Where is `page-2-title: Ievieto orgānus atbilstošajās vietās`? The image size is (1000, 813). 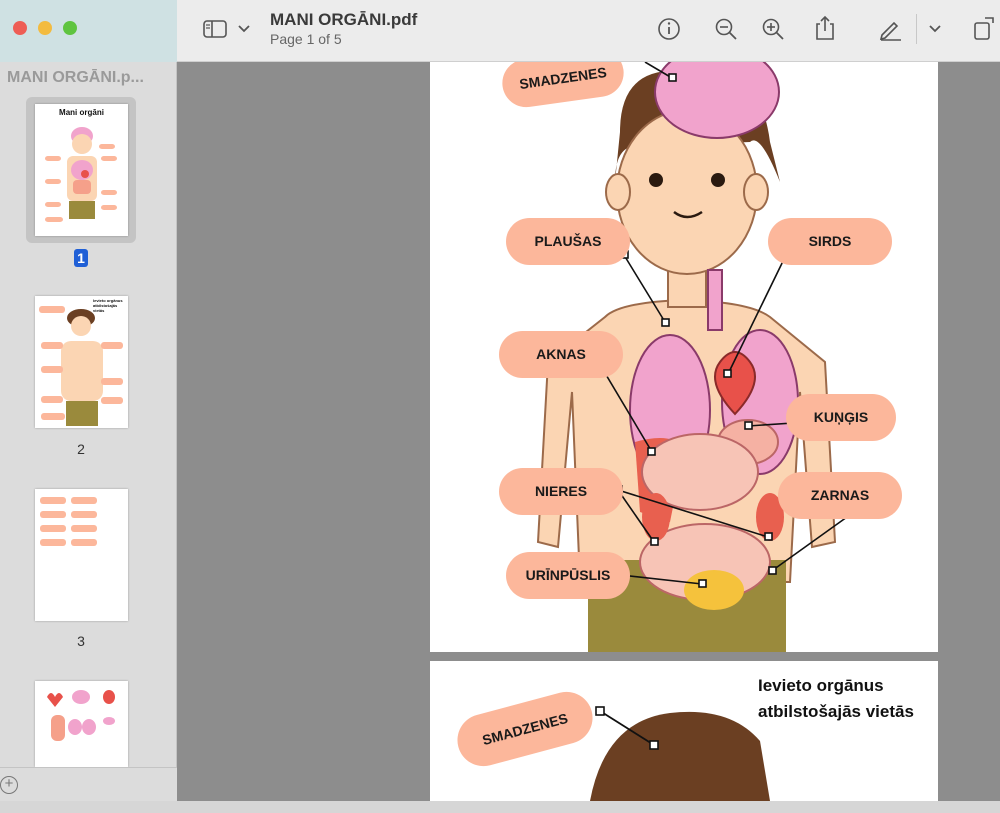
page-2-title: Ievieto orgānus atbilstošajās vietās is located at coordinates (836, 699).